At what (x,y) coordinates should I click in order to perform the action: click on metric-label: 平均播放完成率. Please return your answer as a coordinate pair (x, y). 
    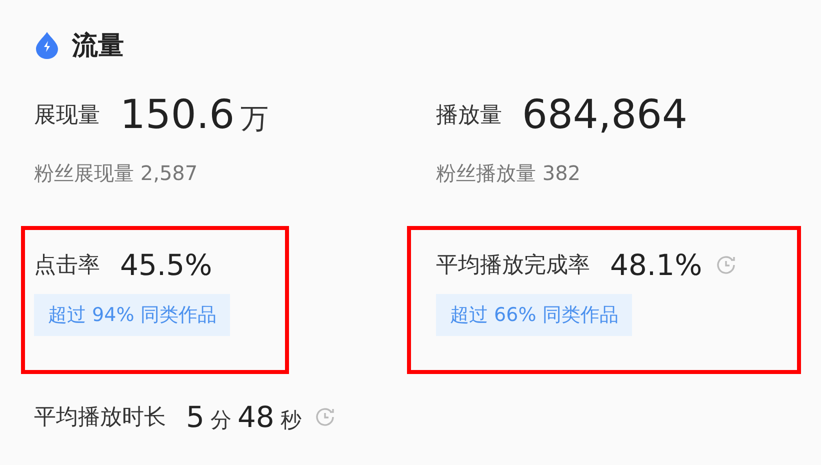
    Looking at the image, I should click on (513, 266).